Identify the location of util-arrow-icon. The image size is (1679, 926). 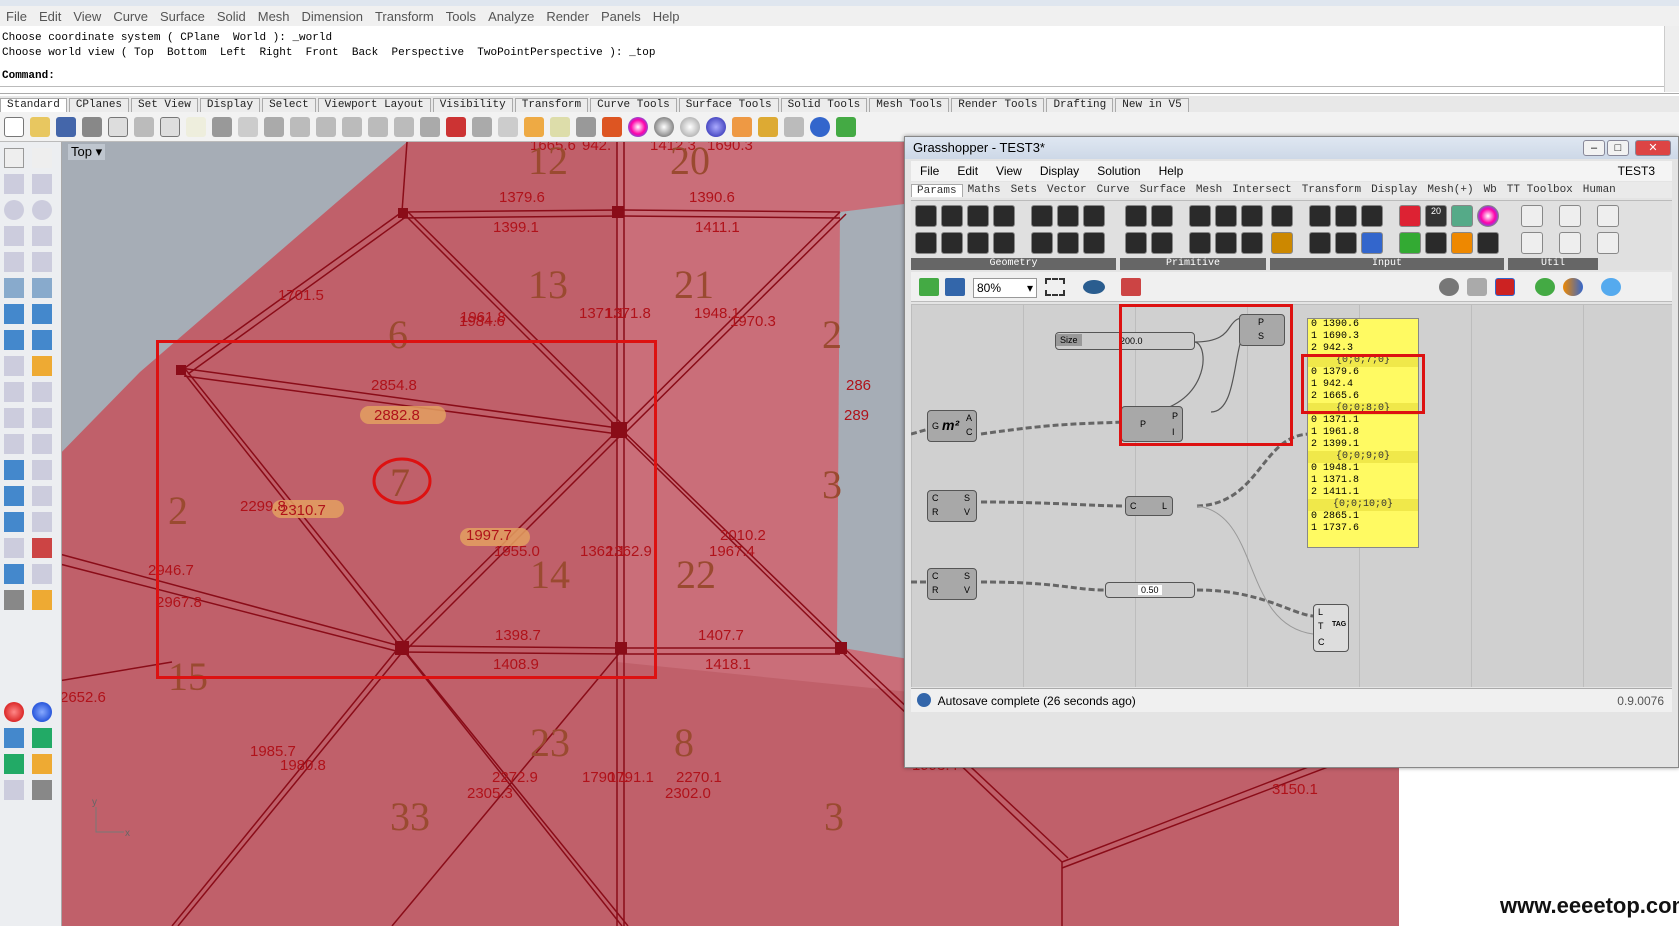
(1570, 216).